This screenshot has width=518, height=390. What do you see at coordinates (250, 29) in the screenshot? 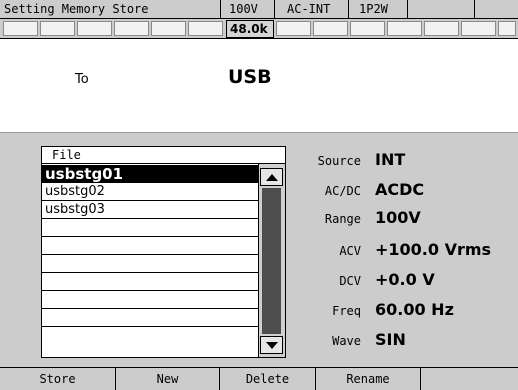
I see `frequency-indicator: 48.0k` at bounding box center [250, 29].